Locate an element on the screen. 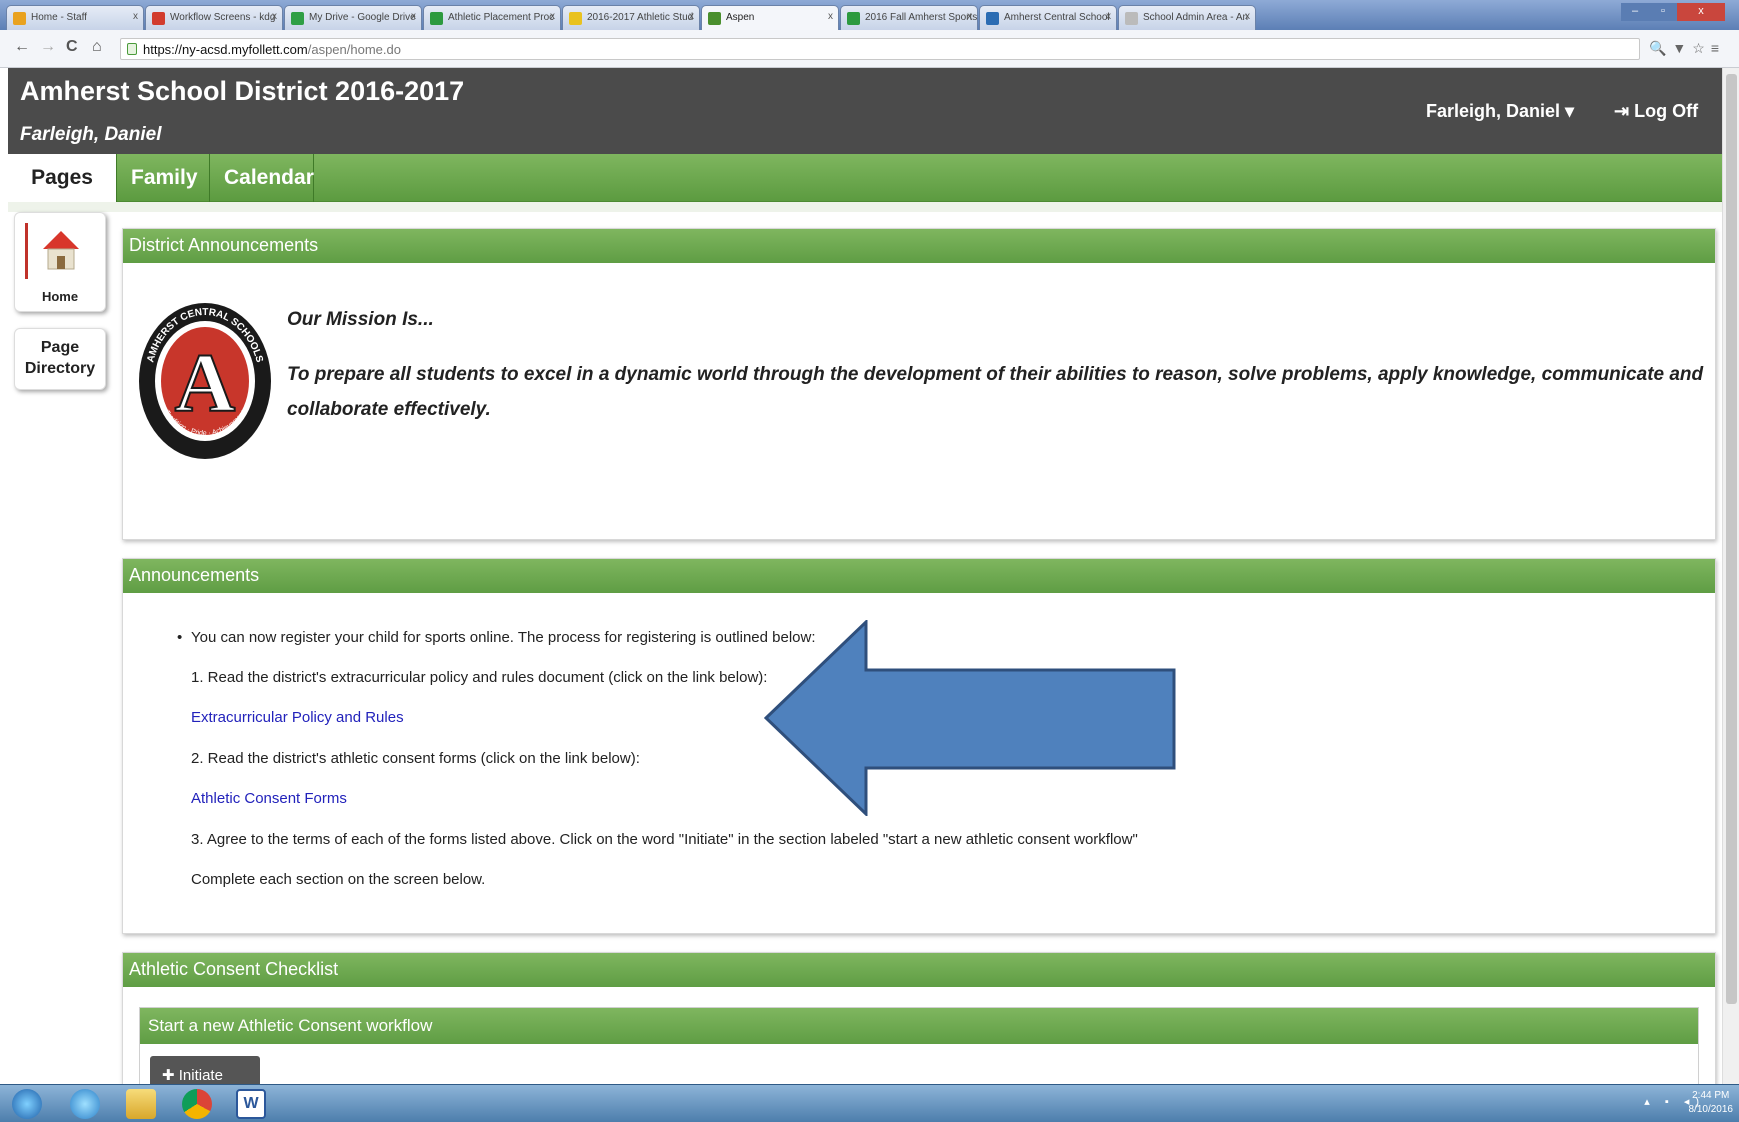 Image resolution: width=1739 pixels, height=1122 pixels. panel-heading: District Announcements is located at coordinates (919, 246).